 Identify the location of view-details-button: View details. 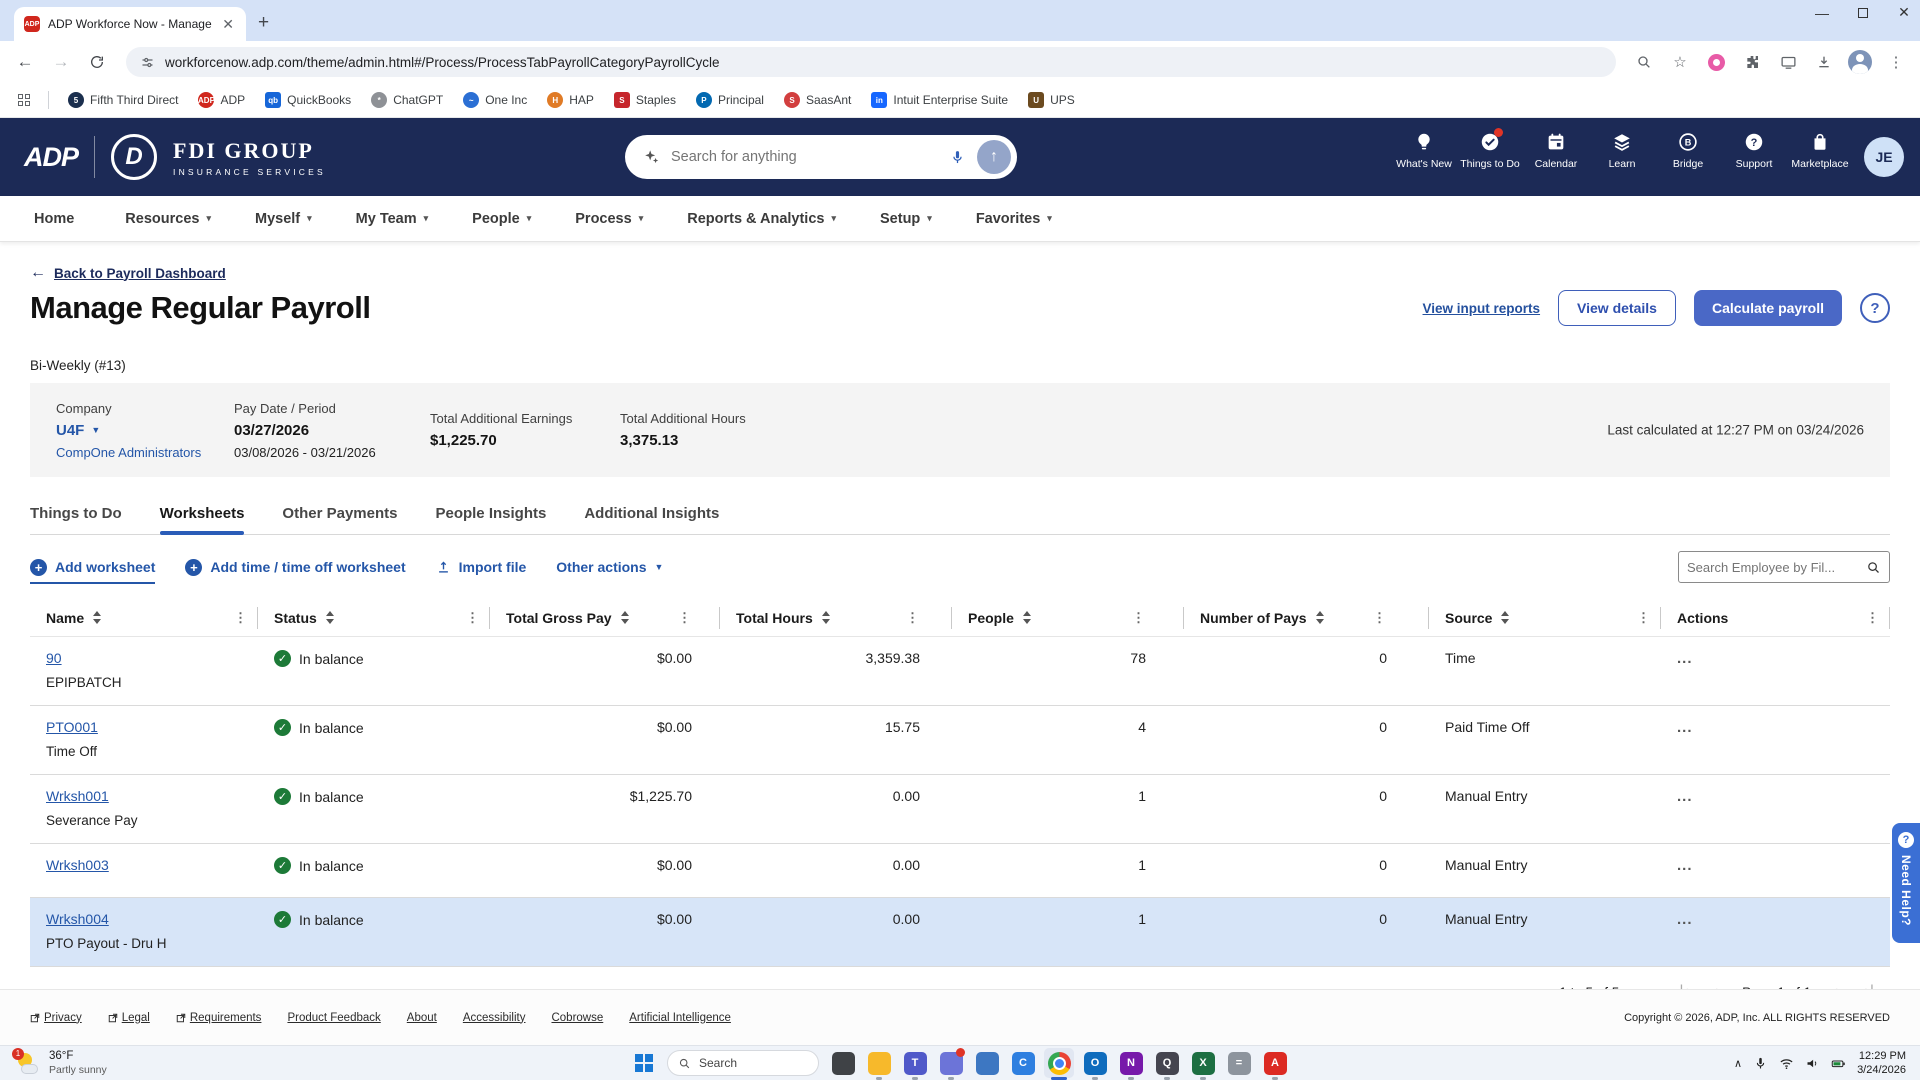
(1617, 308).